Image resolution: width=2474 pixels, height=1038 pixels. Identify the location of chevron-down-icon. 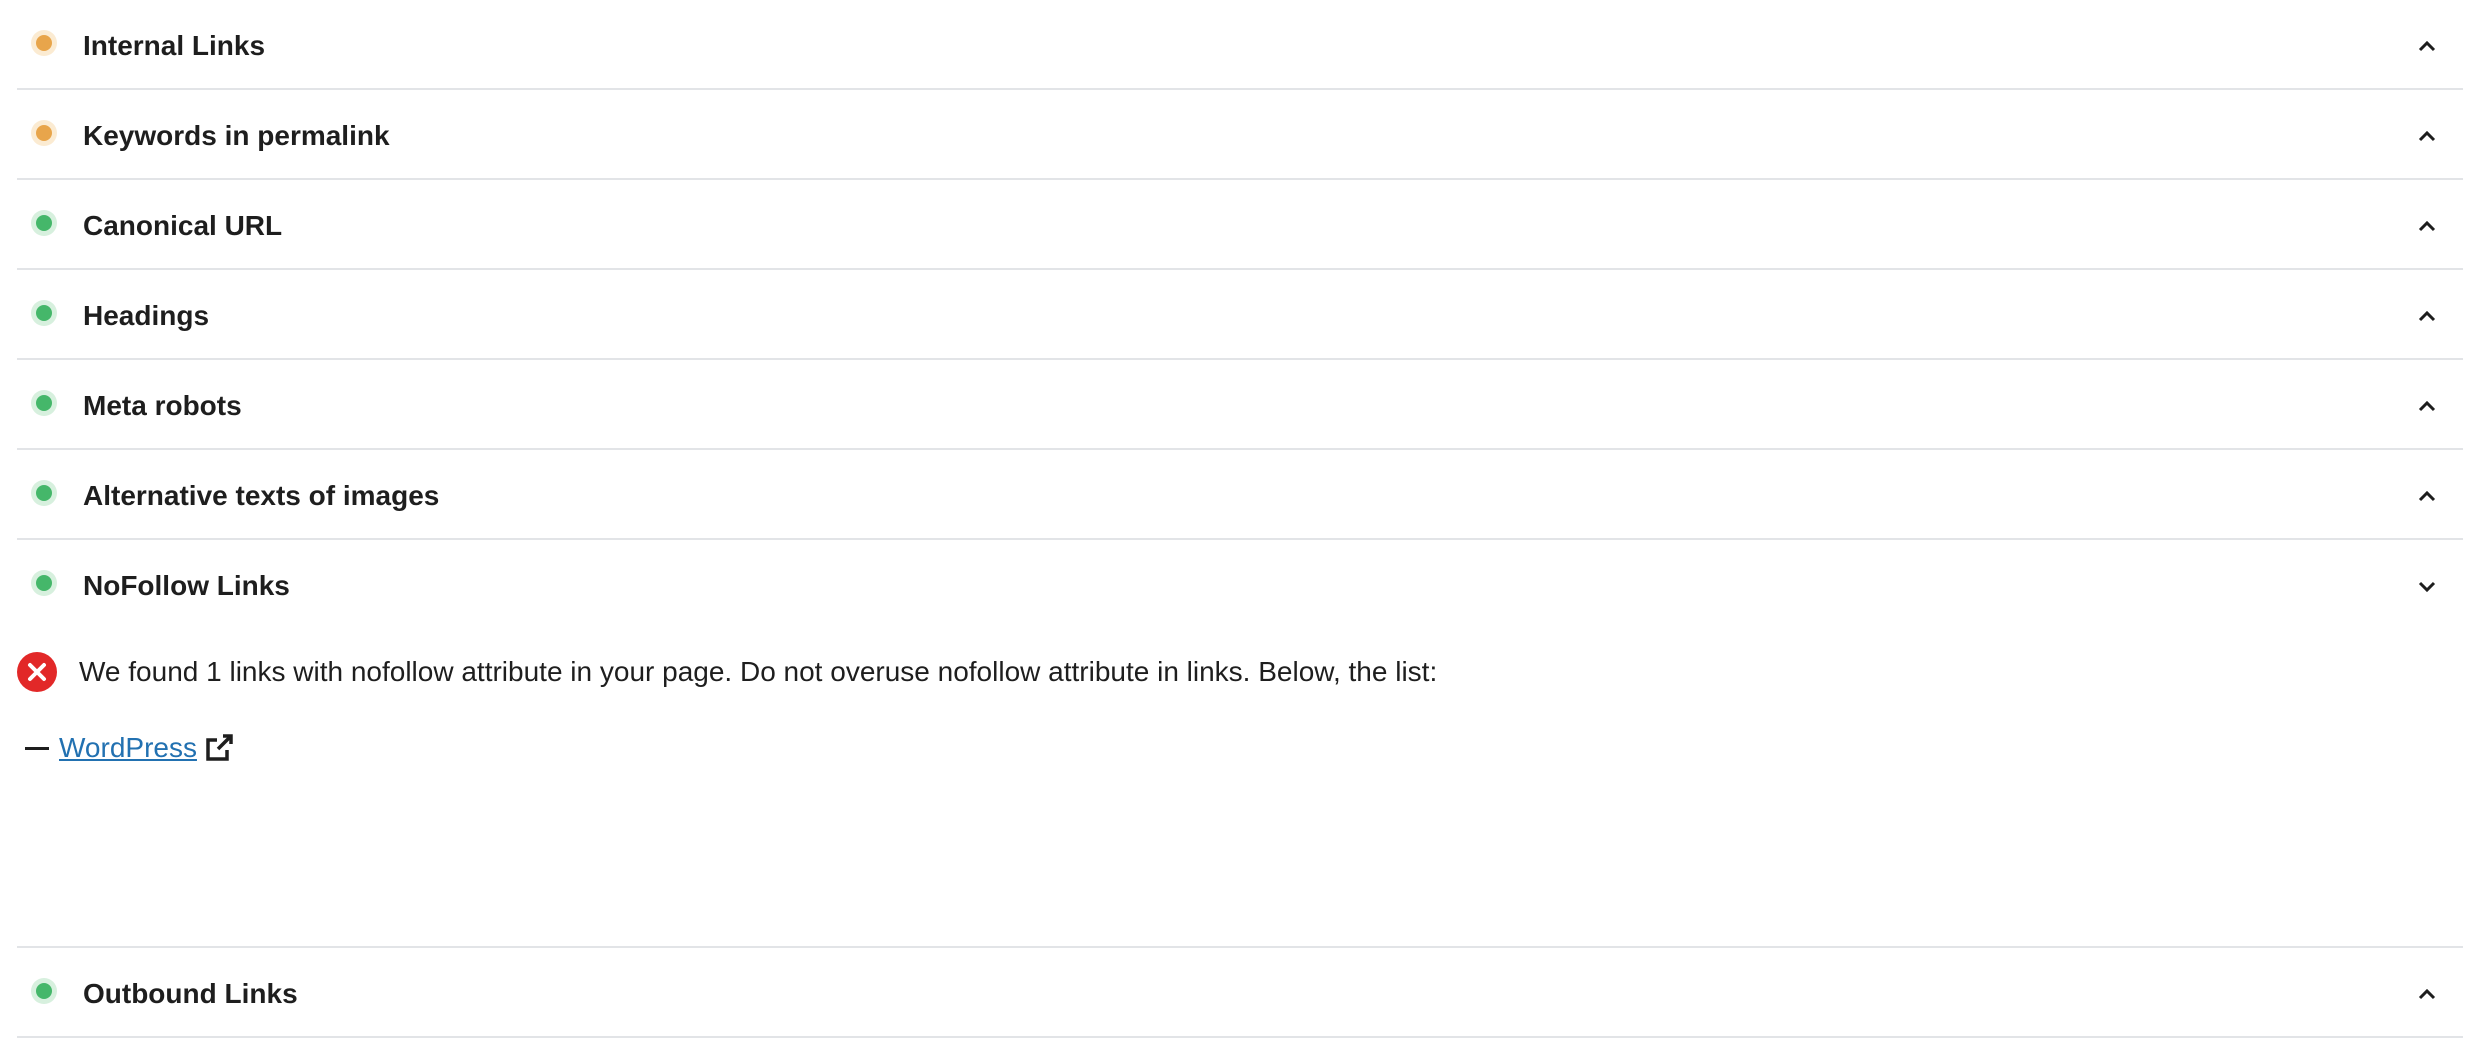
(2427, 586).